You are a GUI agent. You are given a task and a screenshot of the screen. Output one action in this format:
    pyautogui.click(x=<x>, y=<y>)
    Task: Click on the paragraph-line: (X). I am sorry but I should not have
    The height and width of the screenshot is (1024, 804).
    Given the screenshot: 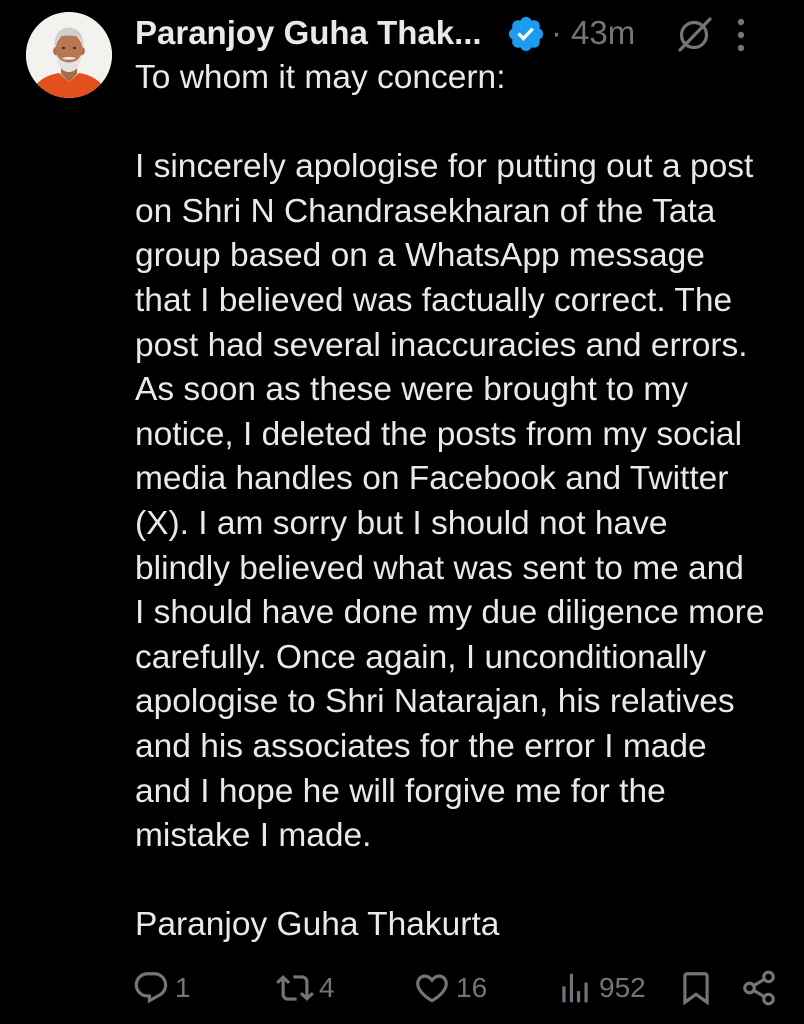 What is the action you would take?
    pyautogui.click(x=401, y=523)
    